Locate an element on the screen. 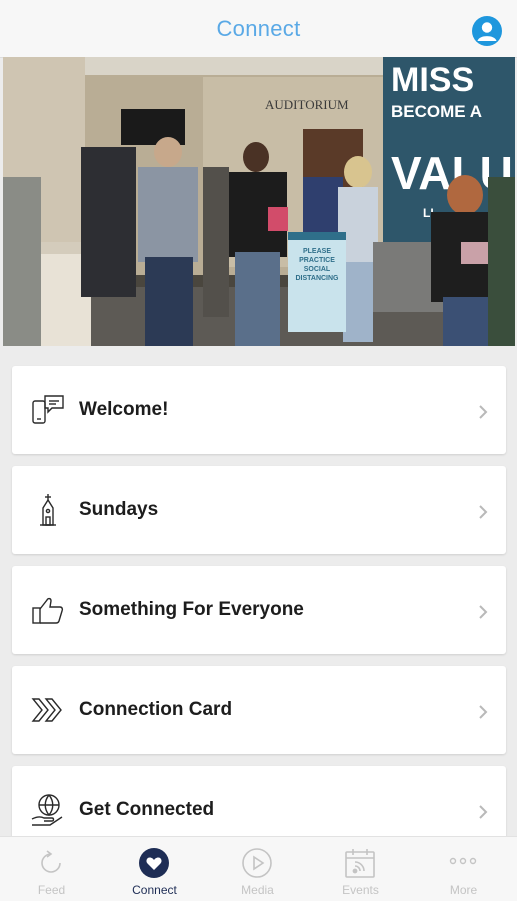 Image resolution: width=517 pixels, height=901 pixels. menu-item-label: Something For Everyone is located at coordinates (191, 609).